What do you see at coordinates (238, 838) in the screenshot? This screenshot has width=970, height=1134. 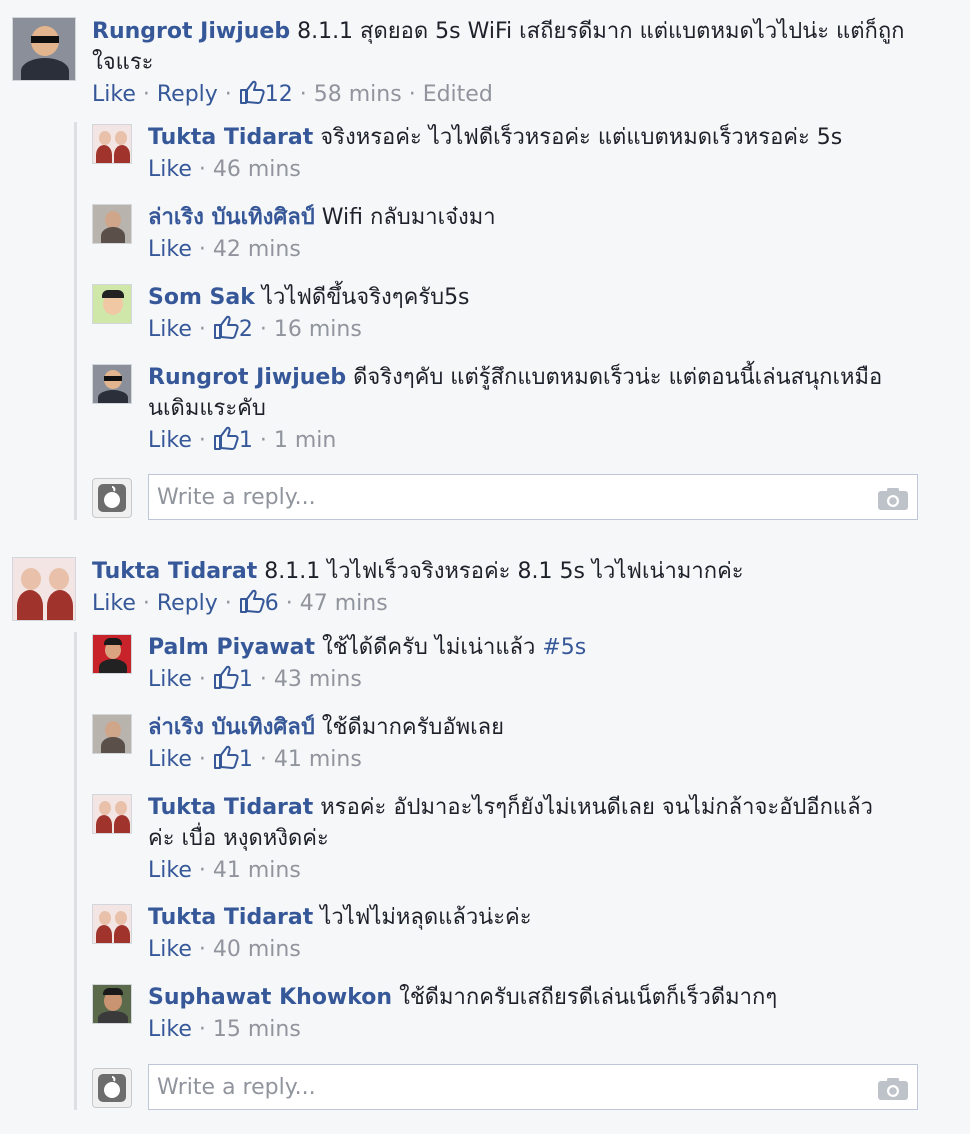 I see `comment-text-continued: ค่ะ เบื่อ หงุดหงิดค่ะ` at bounding box center [238, 838].